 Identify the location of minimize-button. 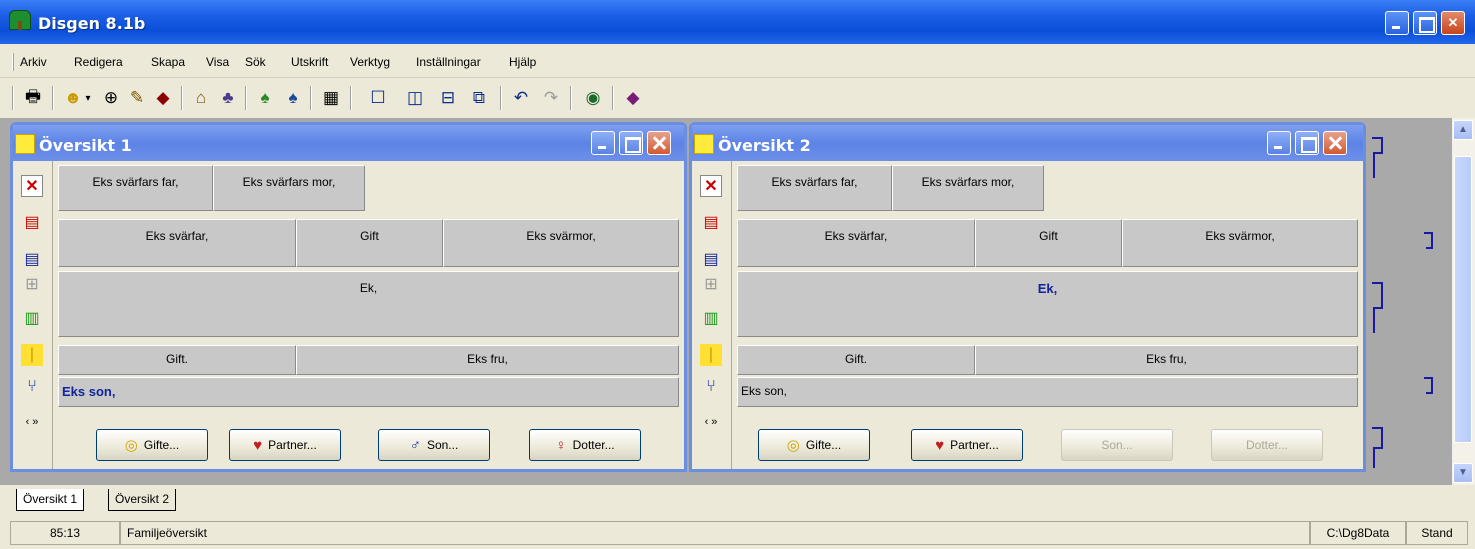
(1397, 23).